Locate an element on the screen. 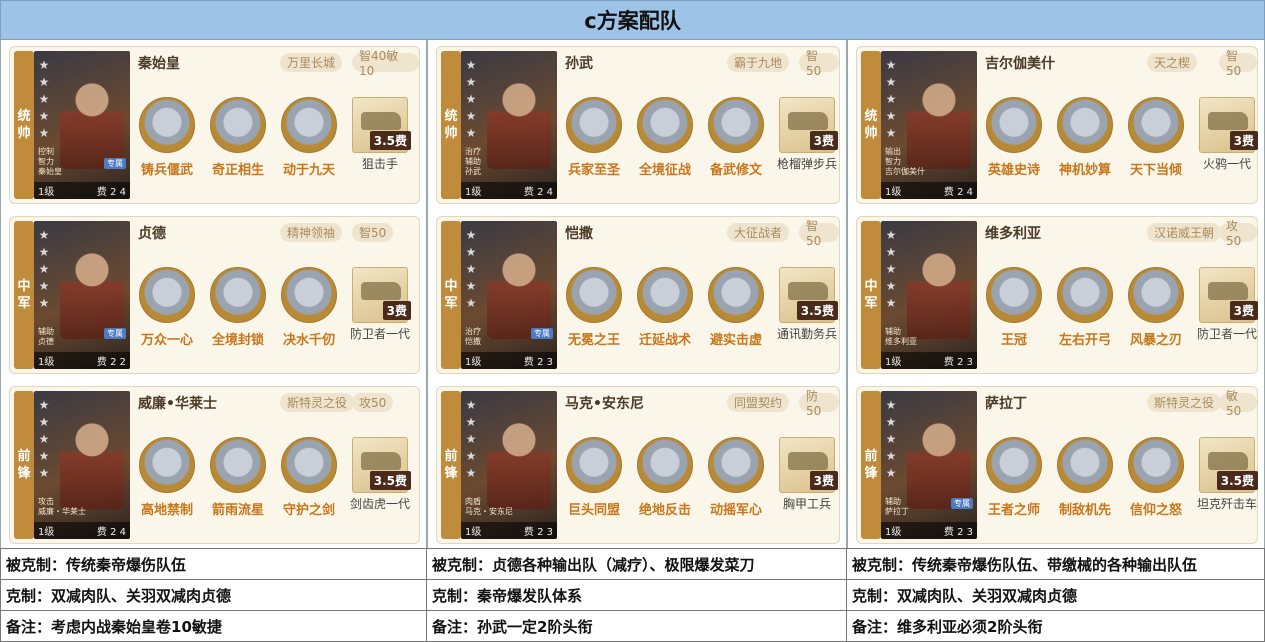  skill-item: 英雄史诗 is located at coordinates (1014, 137).